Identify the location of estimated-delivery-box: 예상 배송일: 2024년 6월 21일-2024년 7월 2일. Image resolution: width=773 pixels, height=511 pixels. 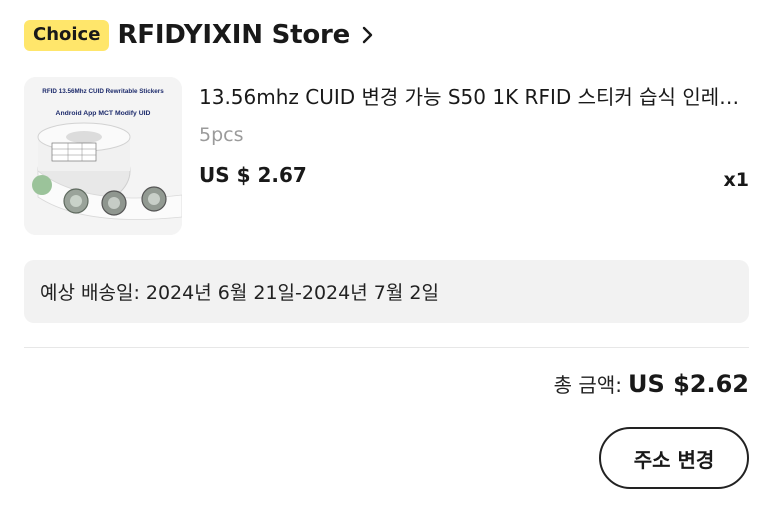
(386, 291).